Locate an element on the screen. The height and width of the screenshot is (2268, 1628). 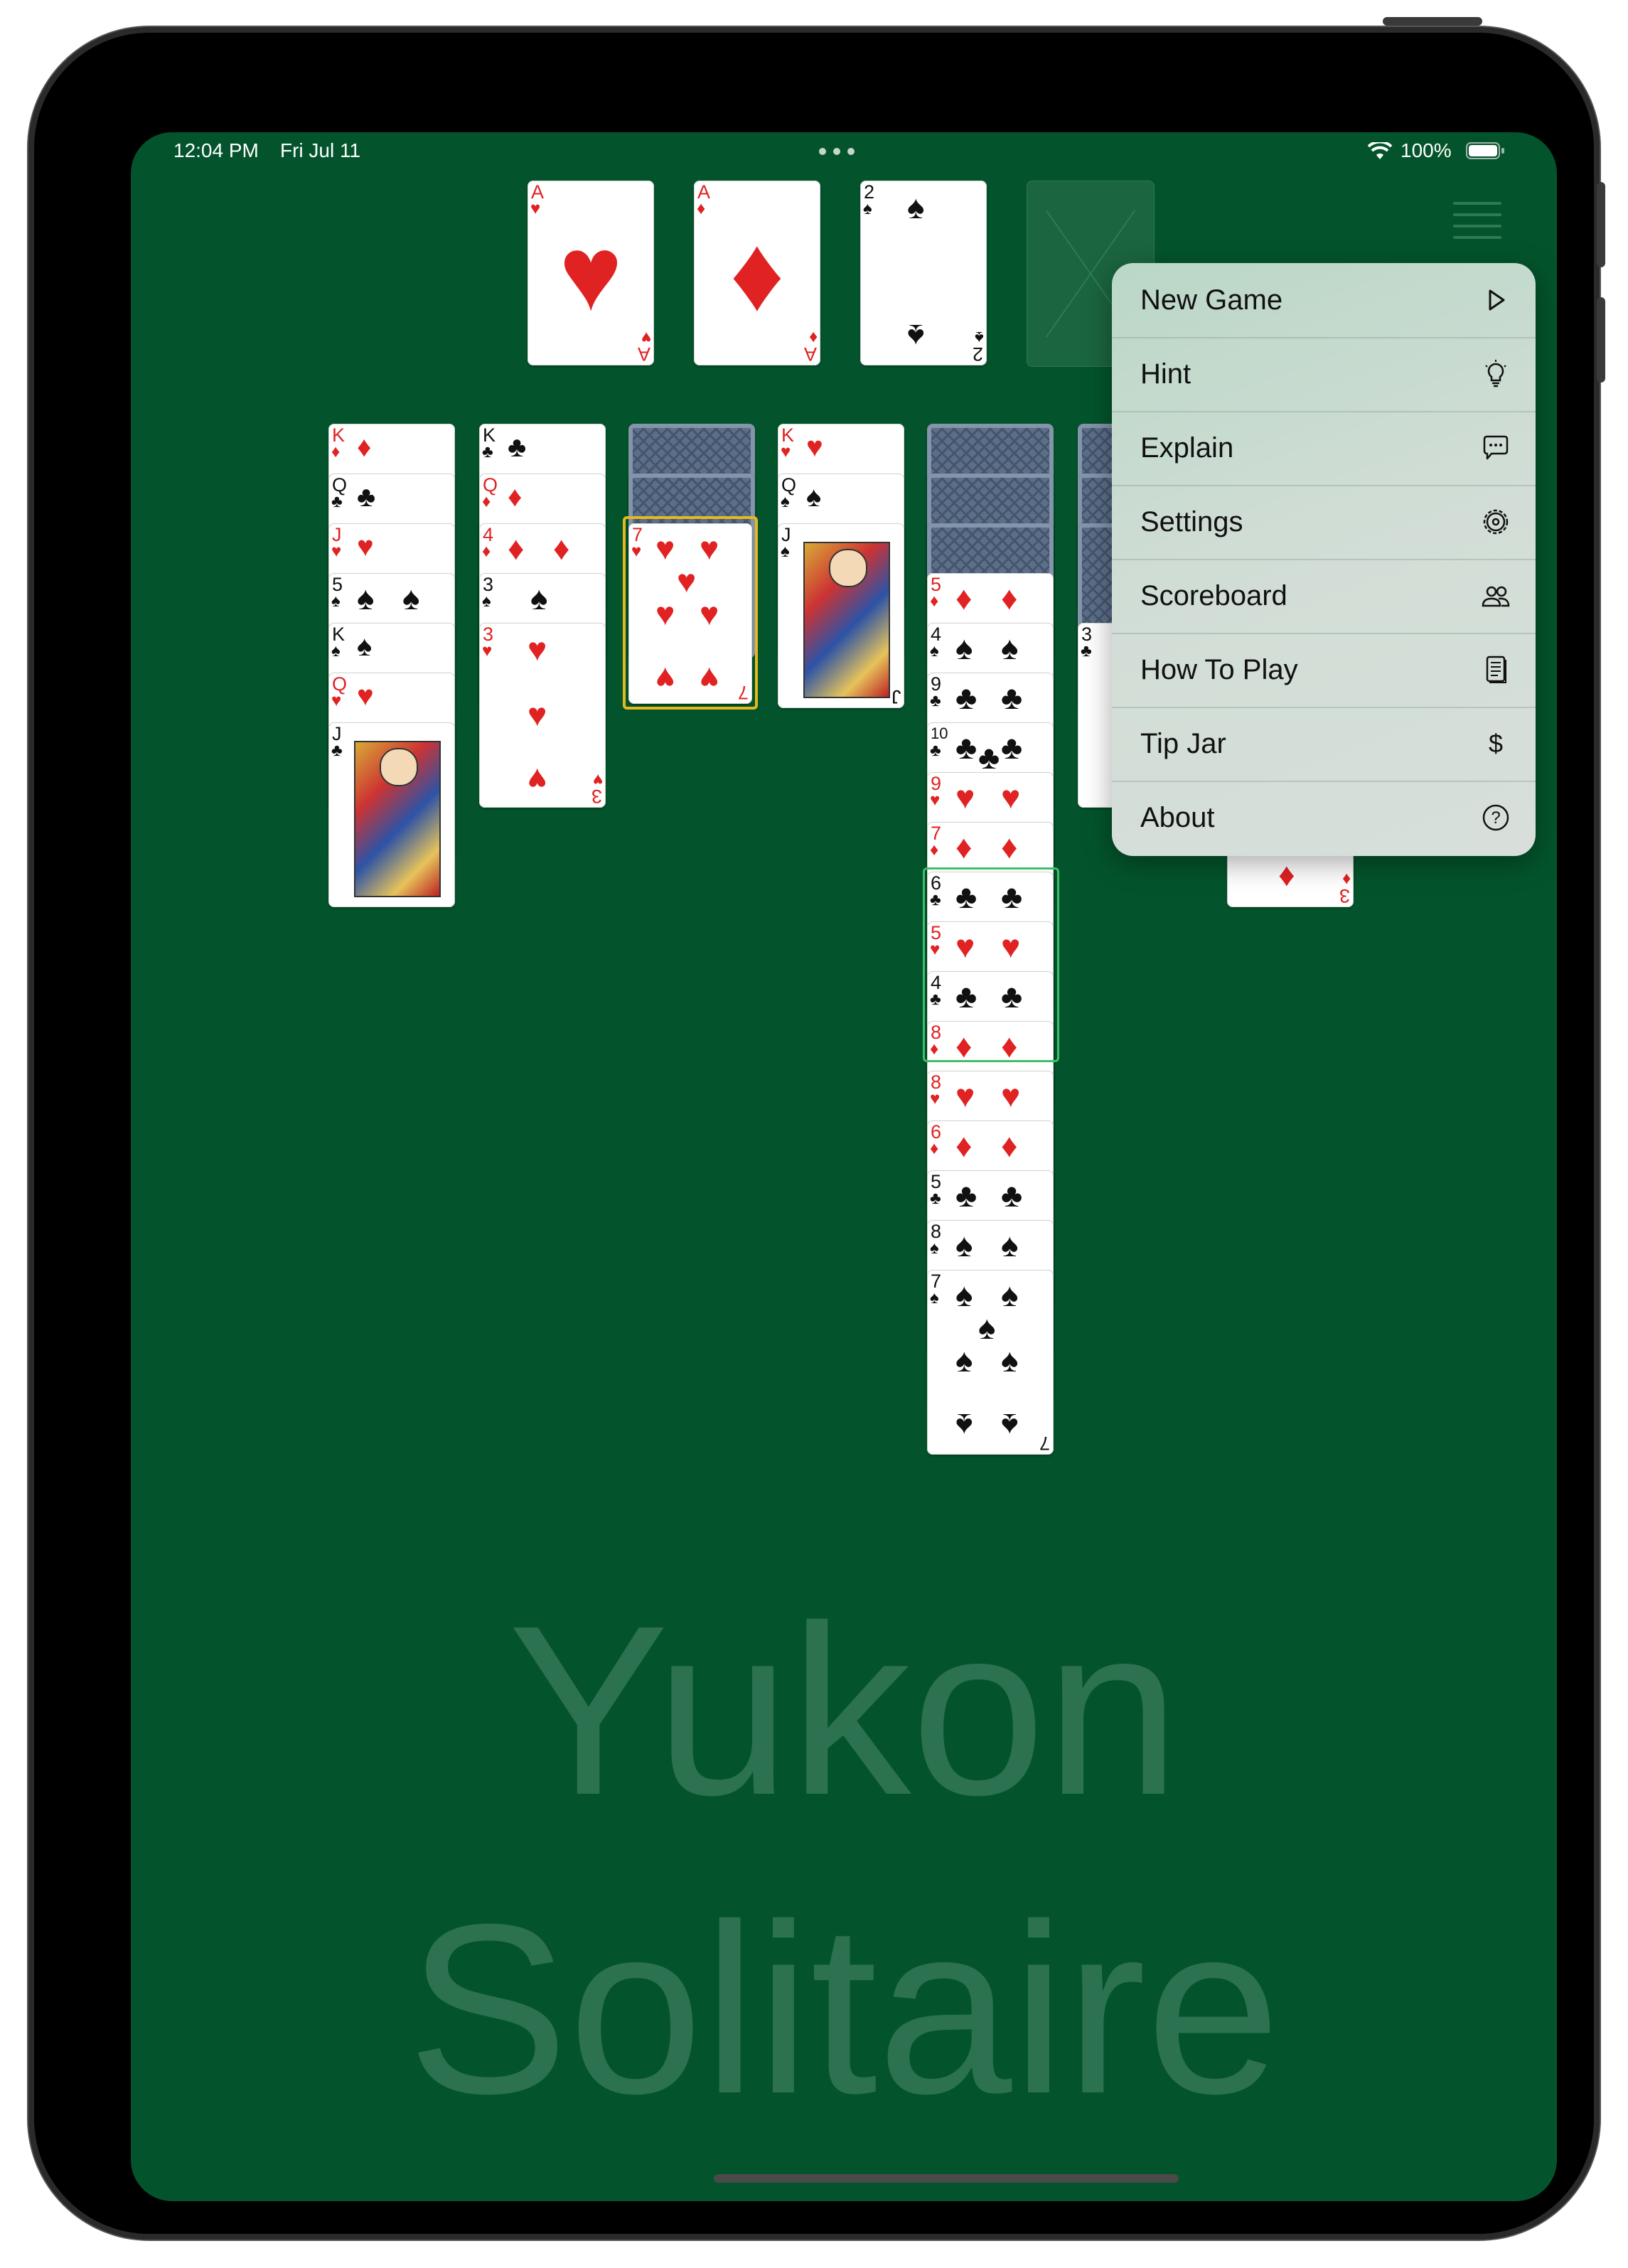
tableau-card: 3 ♥ ♥ ♥ ♥ 3 ♥ is located at coordinates (542, 715).